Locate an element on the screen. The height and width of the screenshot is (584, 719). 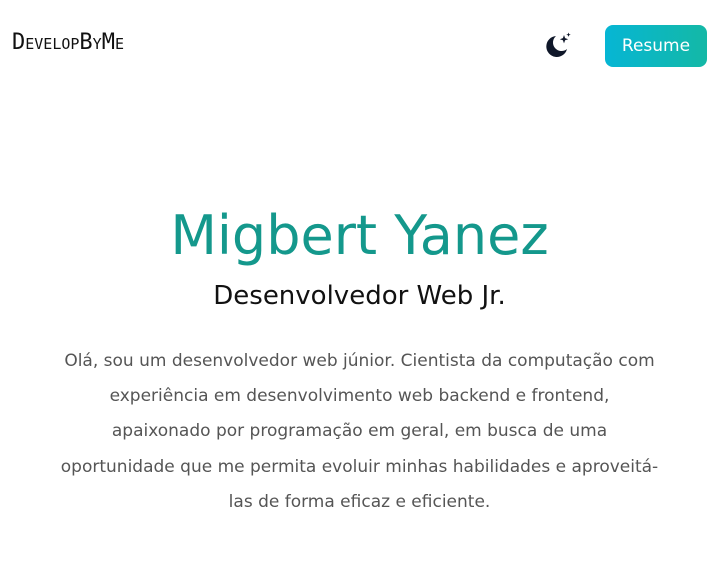
theme-toggle-button is located at coordinates (557, 46).